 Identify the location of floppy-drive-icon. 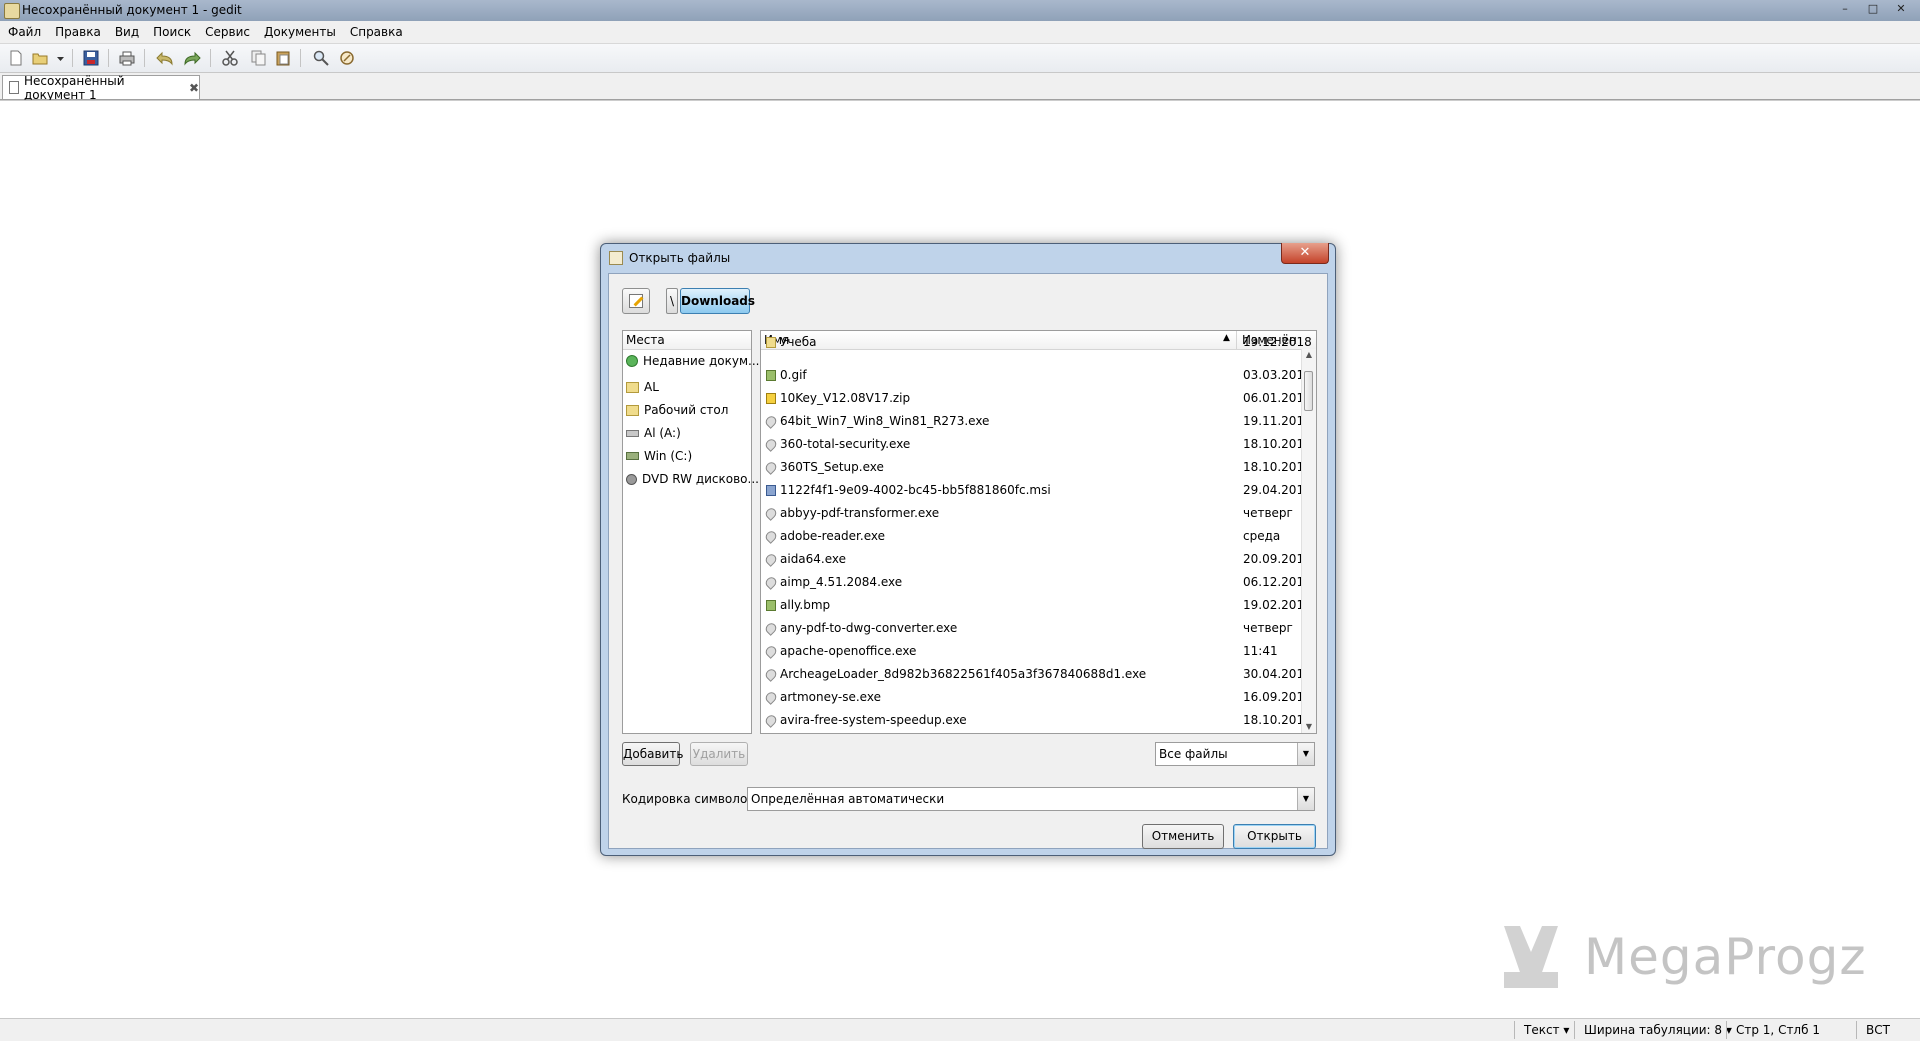
(632, 433).